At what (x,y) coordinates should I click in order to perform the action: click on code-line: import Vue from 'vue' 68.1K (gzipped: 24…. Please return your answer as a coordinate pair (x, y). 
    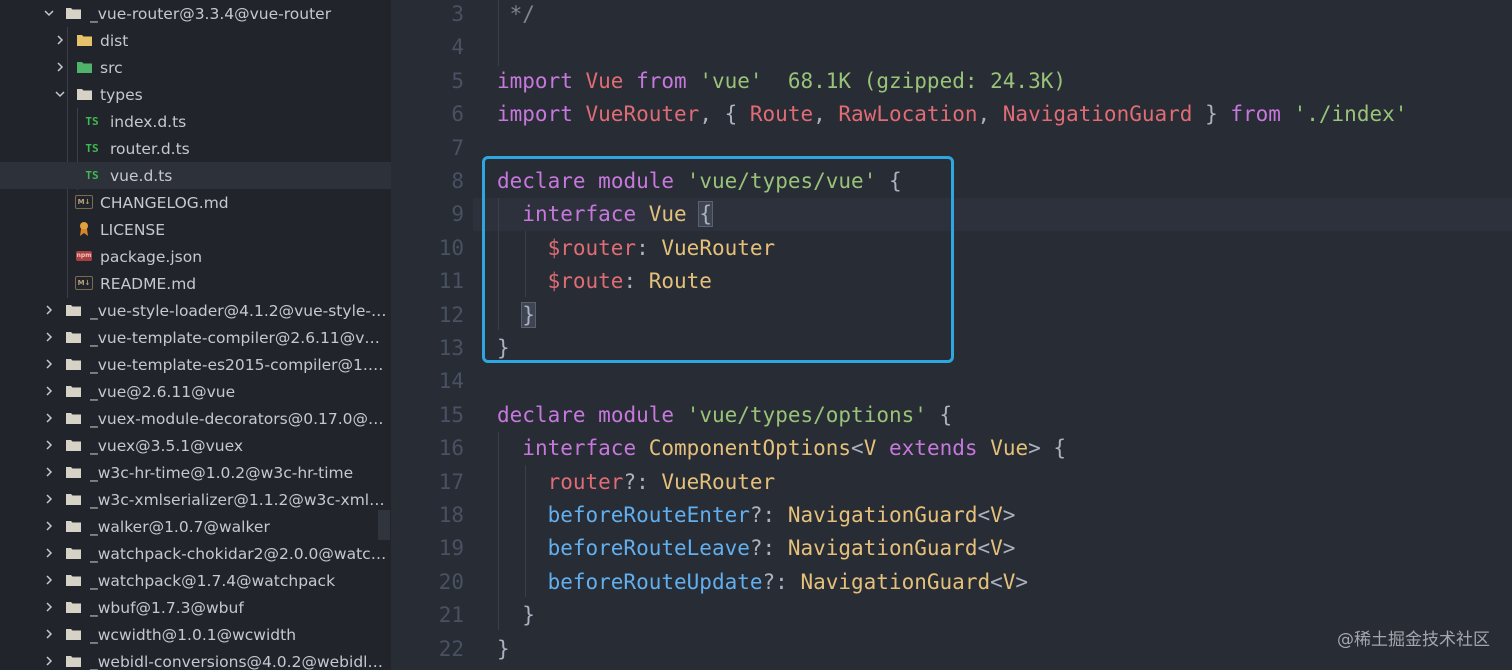
    Looking at the image, I should click on (781, 81).